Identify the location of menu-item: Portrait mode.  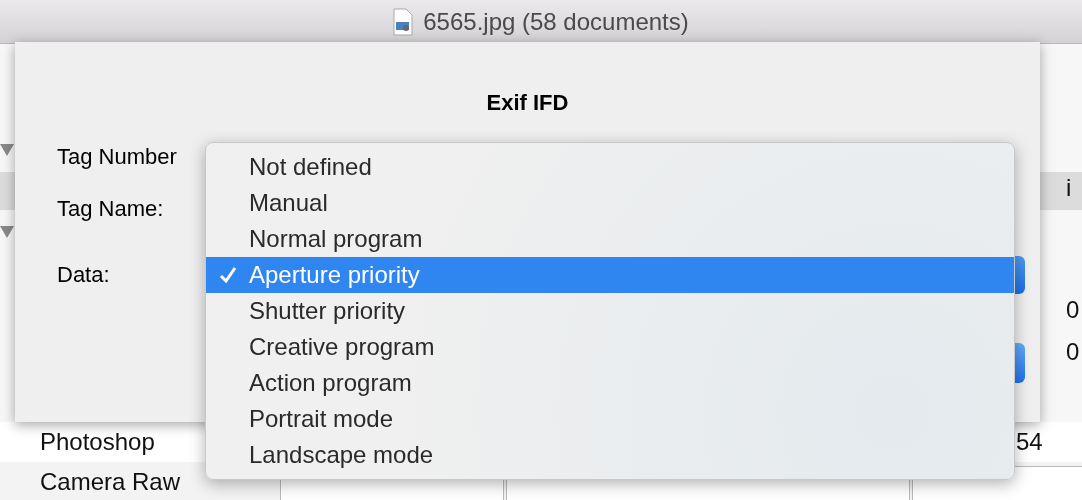
(610, 419).